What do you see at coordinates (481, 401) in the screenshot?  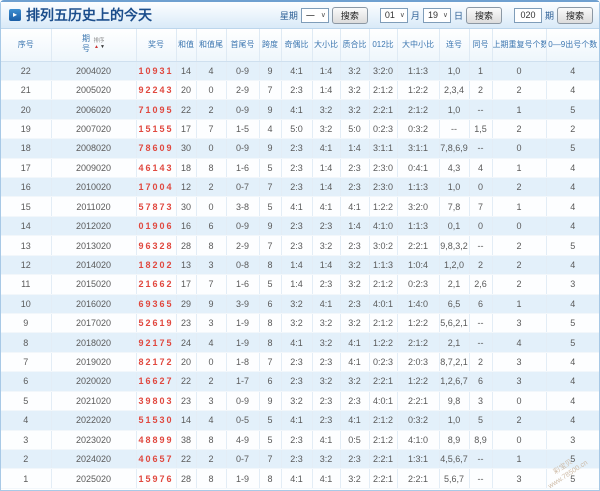 I see `cell-col13: 3` at bounding box center [481, 401].